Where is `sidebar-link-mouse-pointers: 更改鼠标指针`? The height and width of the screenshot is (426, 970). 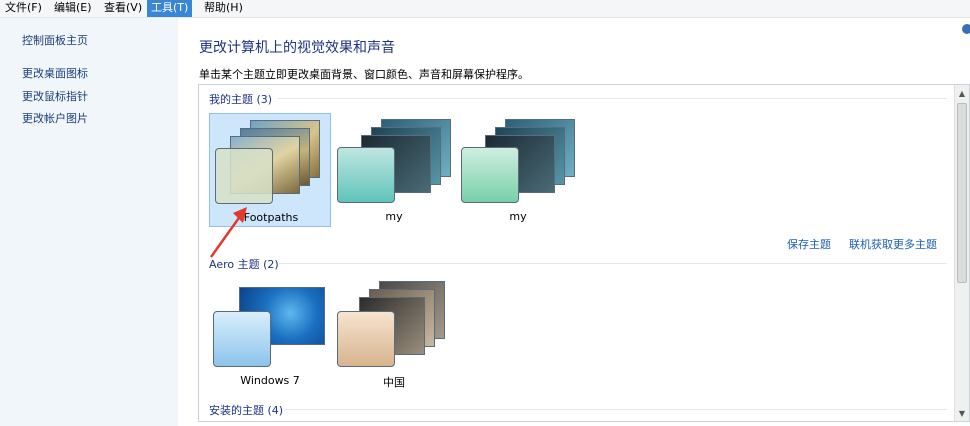
sidebar-link-mouse-pointers: 更改鼠标指针 is located at coordinates (55, 96).